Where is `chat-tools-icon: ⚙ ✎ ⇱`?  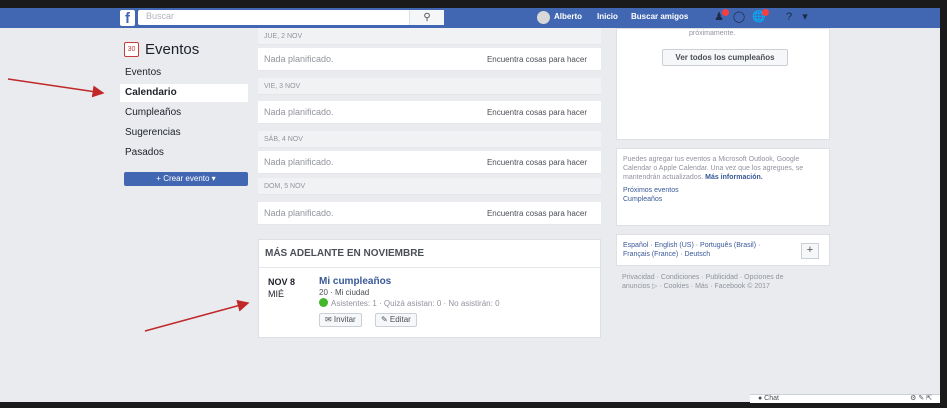
chat-tools-icon: ⚙ ✎ ⇱ is located at coordinates (921, 399).